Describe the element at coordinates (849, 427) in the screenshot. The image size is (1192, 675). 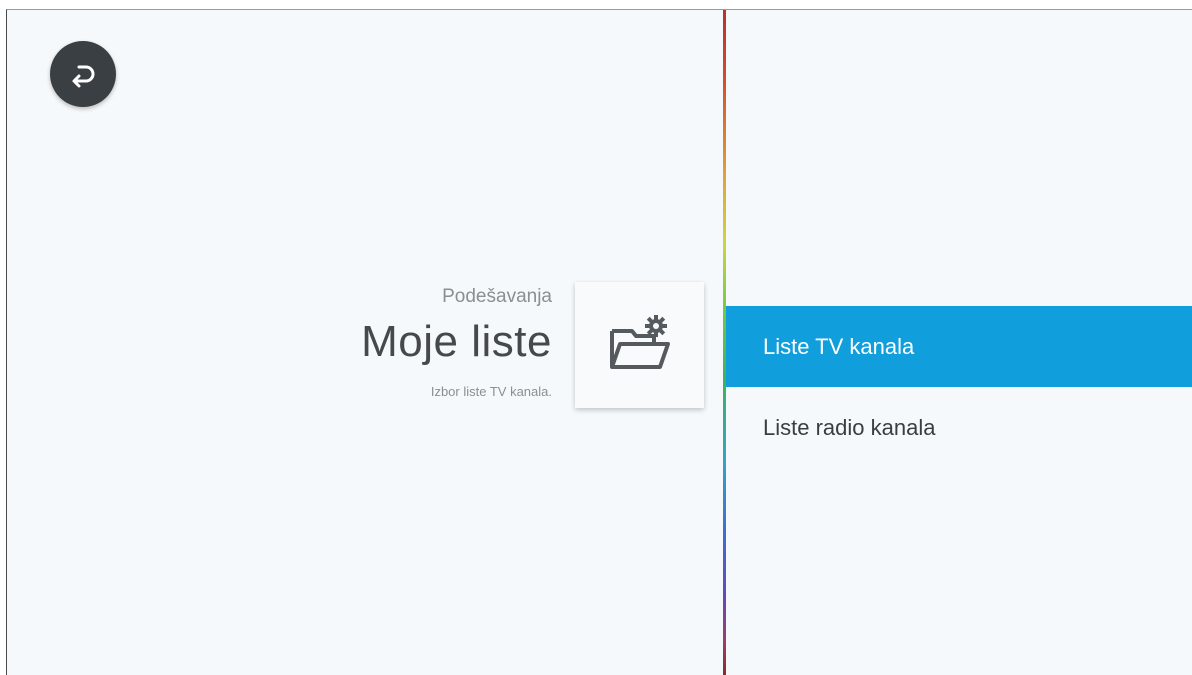
I see `menu-item-label: Liste radio kanala` at that location.